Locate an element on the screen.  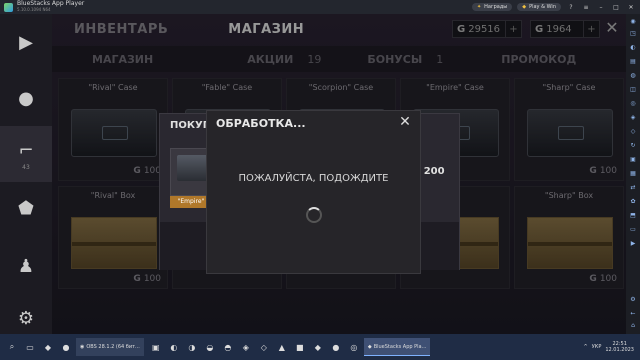
rotate-icon: ↻ is located at coordinates (633, 146).